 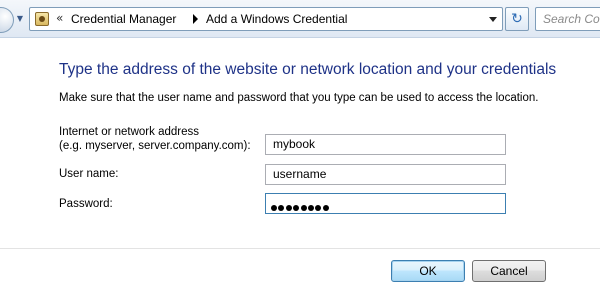 What do you see at coordinates (385, 144) in the screenshot?
I see `address-field: mybook` at bounding box center [385, 144].